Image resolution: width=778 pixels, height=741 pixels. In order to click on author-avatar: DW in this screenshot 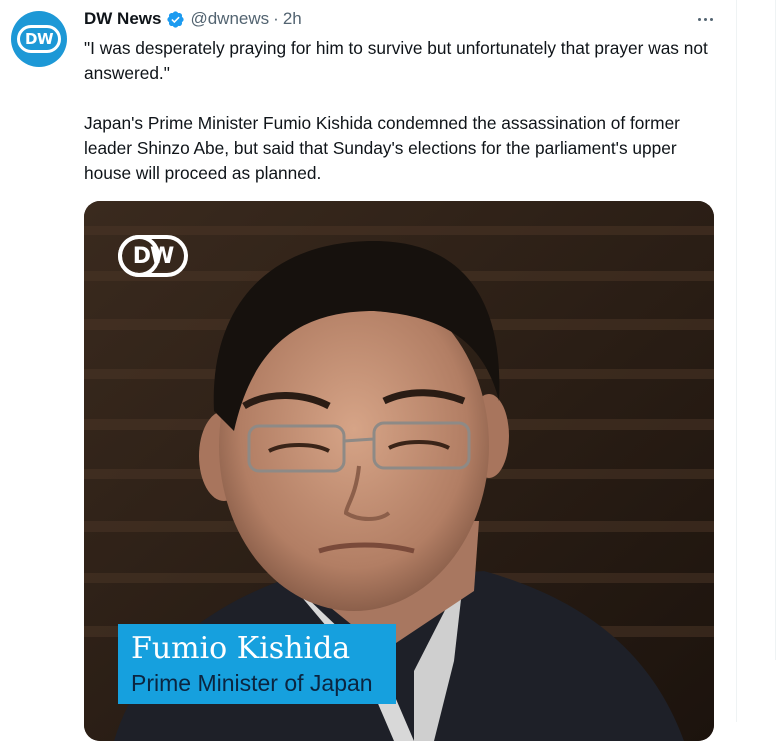, I will do `click(39, 39)`.